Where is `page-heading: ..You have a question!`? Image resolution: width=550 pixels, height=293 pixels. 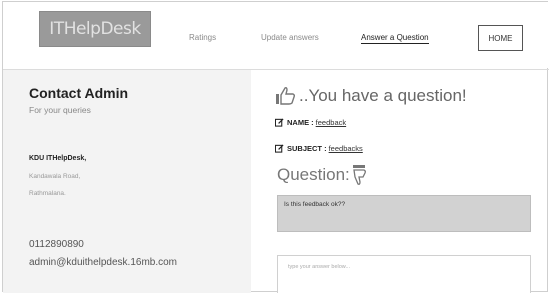
page-heading: ..You have a question! is located at coordinates (371, 96).